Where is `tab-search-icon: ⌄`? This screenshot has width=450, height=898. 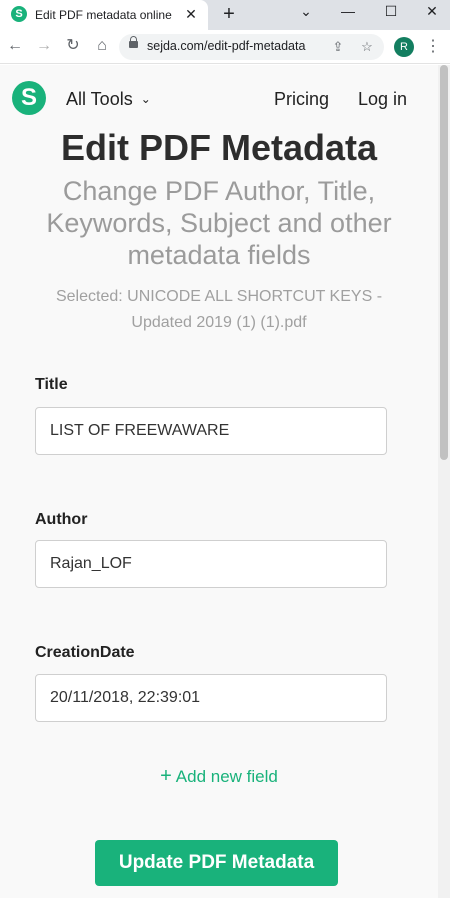 tab-search-icon: ⌄ is located at coordinates (306, 15).